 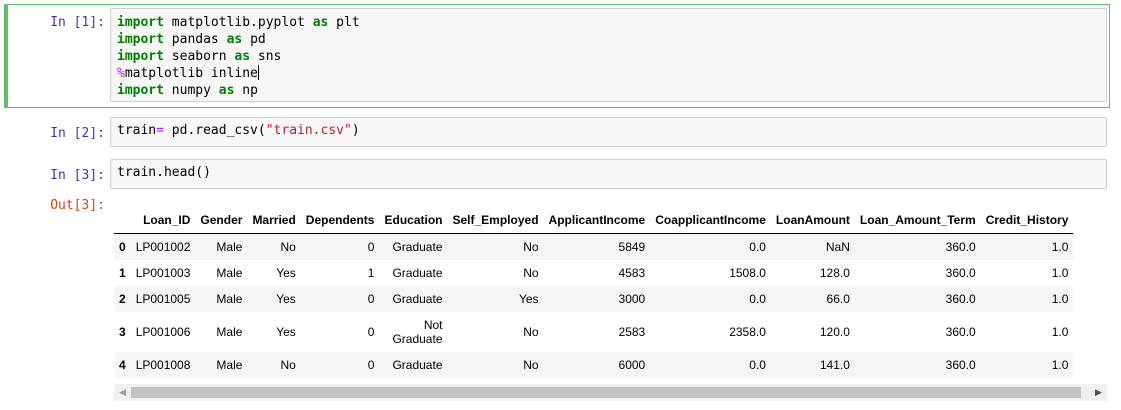 I want to click on column-header: Gender, so click(x=221, y=220).